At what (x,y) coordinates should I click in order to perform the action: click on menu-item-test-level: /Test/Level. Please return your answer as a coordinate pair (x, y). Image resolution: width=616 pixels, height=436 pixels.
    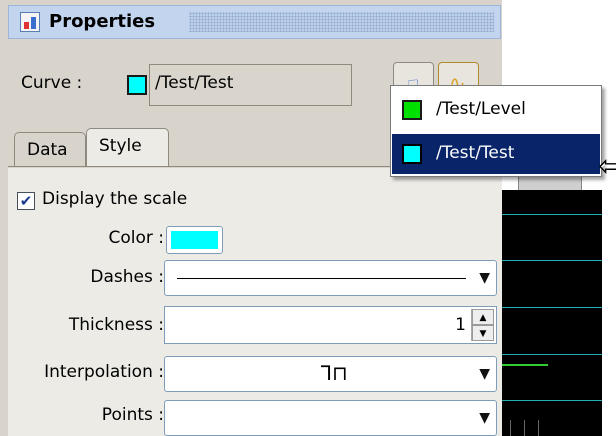
    Looking at the image, I should click on (496, 110).